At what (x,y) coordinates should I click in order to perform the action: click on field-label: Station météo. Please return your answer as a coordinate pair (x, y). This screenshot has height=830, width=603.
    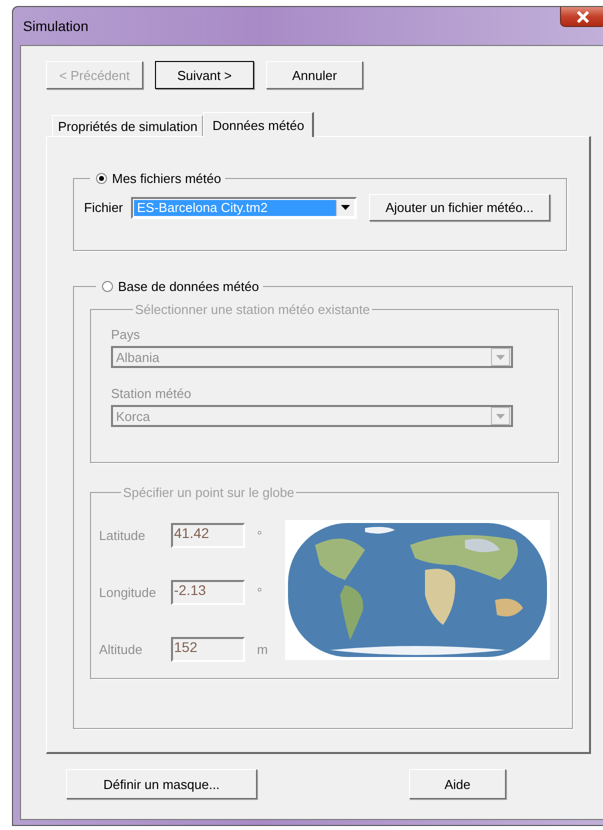
    Looking at the image, I should click on (151, 393).